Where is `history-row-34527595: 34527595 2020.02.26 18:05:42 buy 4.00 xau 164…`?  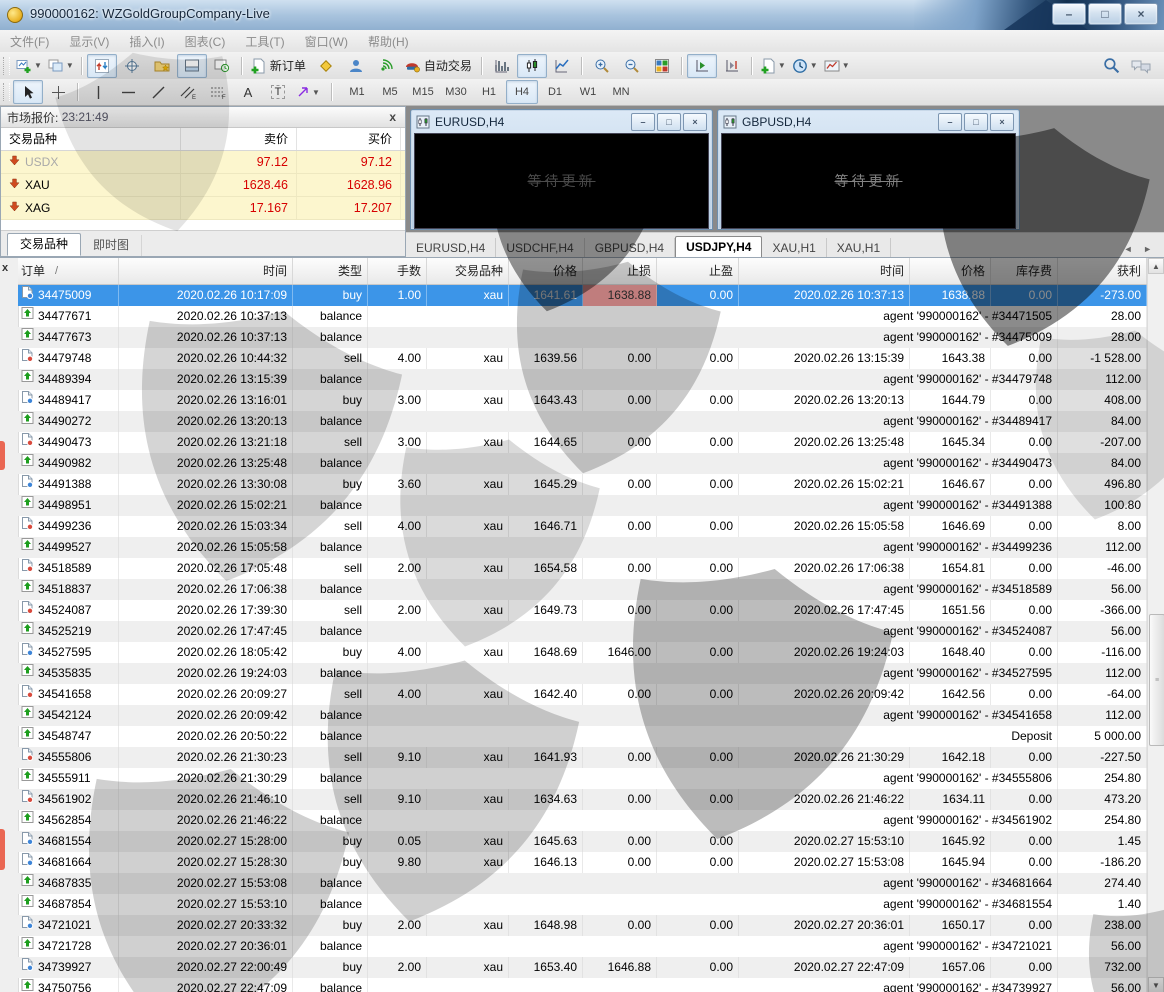 history-row-34527595: 34527595 2020.02.26 18:05:42 buy 4.00 xau 164… is located at coordinates (582, 652).